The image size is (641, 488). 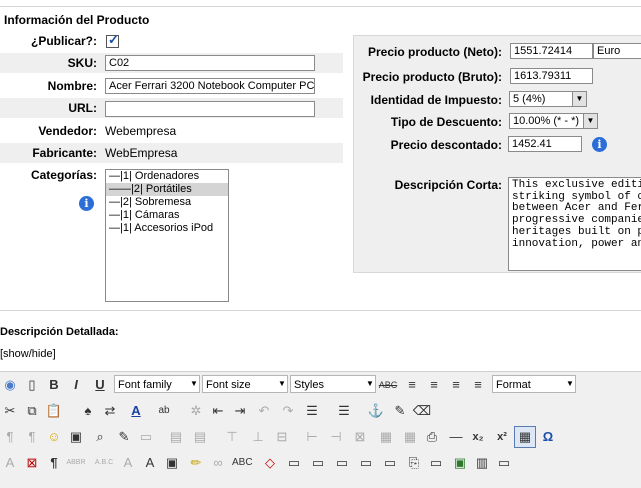 I want to click on paste-icon: 📋, so click(x=54, y=411).